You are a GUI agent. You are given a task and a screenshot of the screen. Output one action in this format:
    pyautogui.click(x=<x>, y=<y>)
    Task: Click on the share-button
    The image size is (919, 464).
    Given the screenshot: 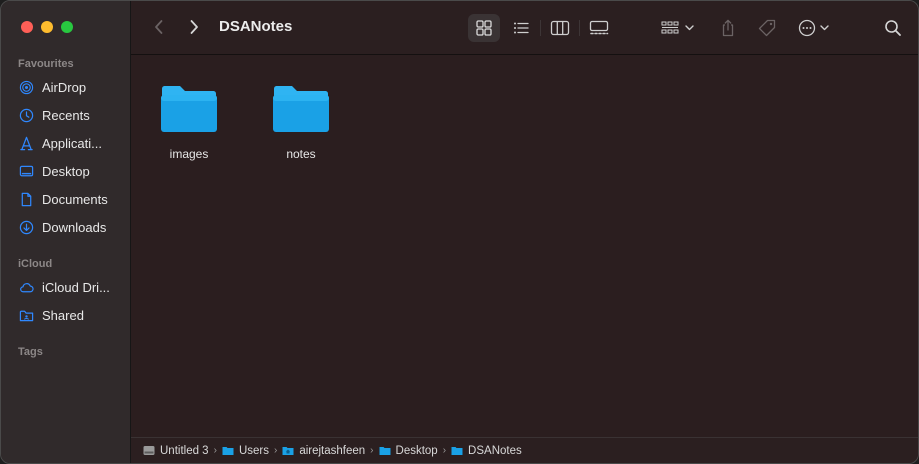 What is the action you would take?
    pyautogui.click(x=728, y=28)
    